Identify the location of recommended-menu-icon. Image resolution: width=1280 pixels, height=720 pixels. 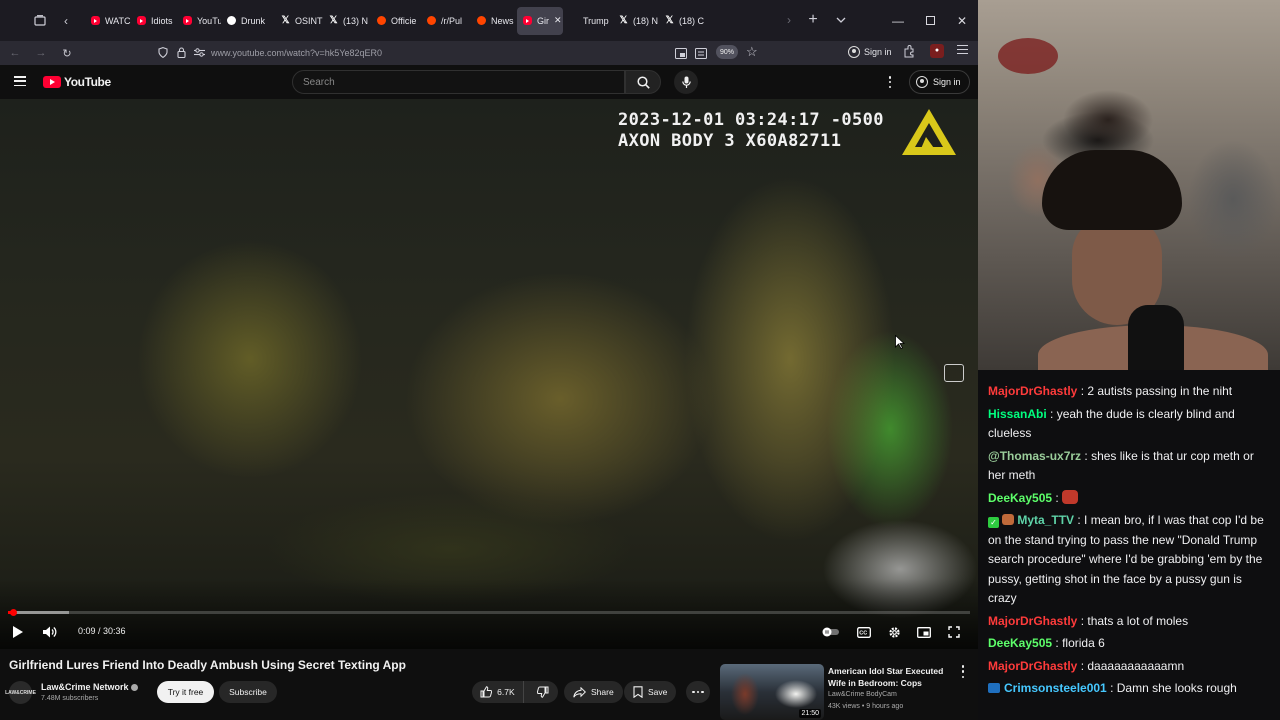
(963, 671).